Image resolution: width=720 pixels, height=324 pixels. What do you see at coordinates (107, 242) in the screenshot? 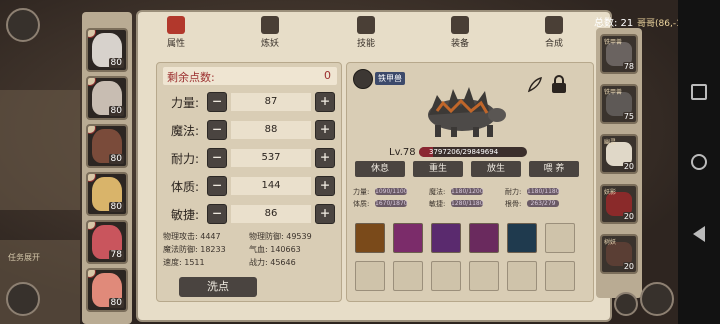
I see `hero-card: 78` at bounding box center [107, 242].